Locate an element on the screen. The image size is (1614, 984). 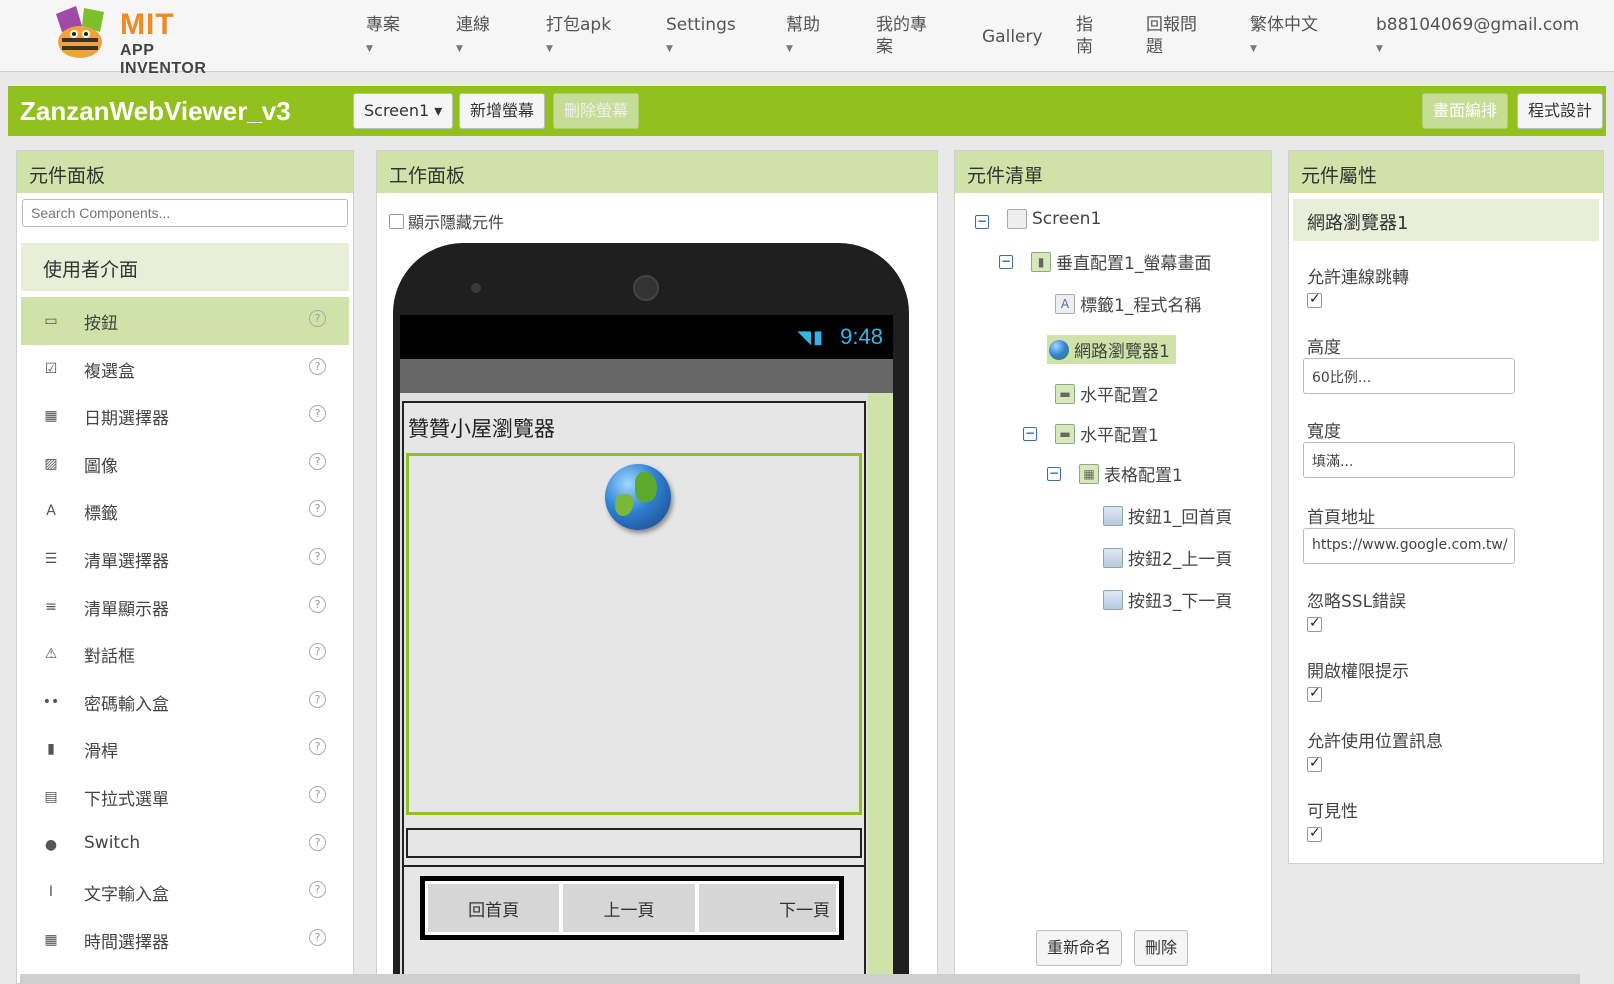
tree-node-button1: 按鈕1_回首頁 is located at coordinates (1167, 515).